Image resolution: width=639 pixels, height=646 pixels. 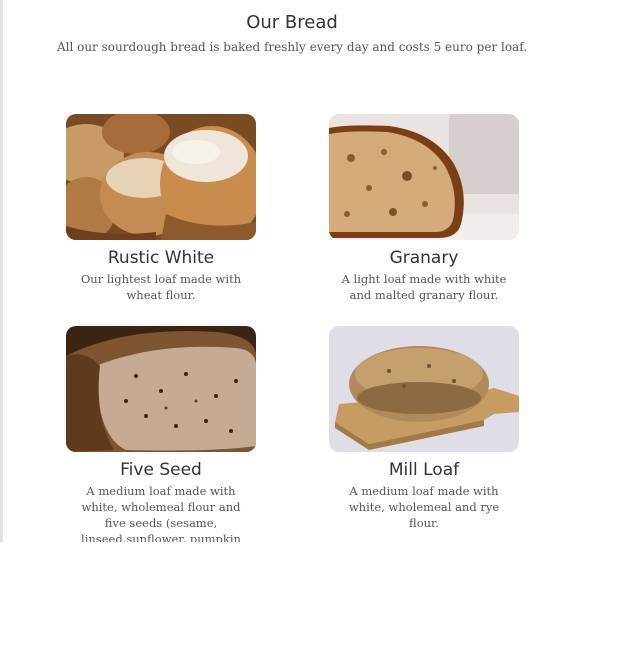 I want to click on bread-name: Five Seed, so click(x=161, y=470).